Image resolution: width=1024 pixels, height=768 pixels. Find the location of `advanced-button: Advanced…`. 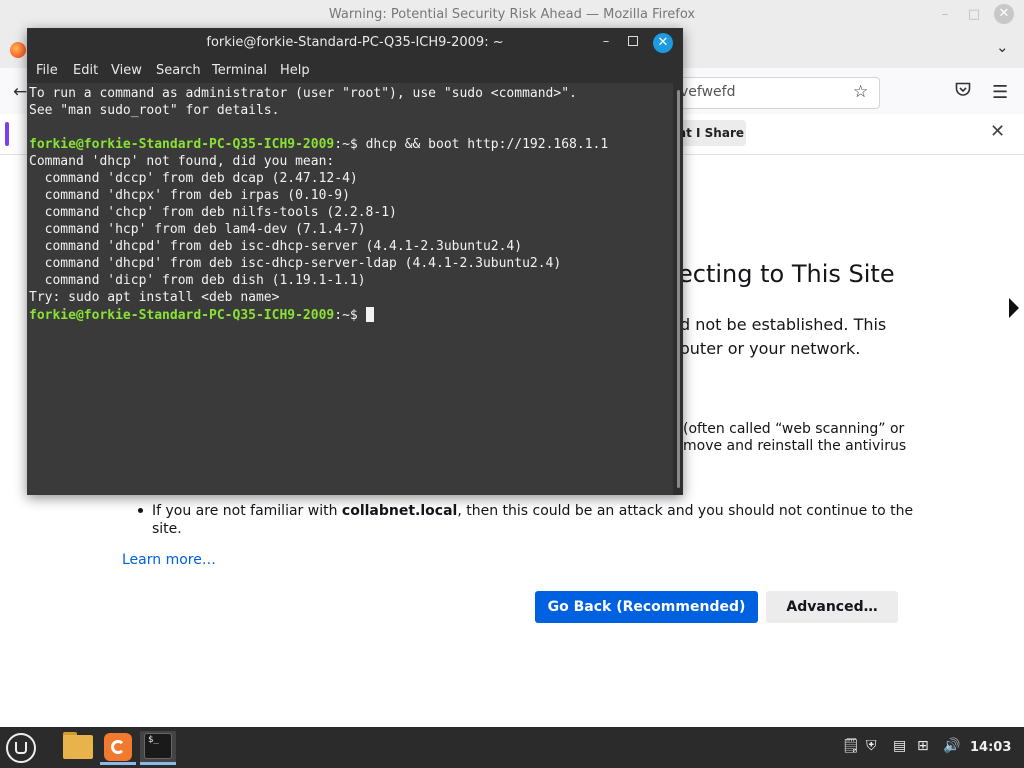

advanced-button: Advanced… is located at coordinates (832, 607).